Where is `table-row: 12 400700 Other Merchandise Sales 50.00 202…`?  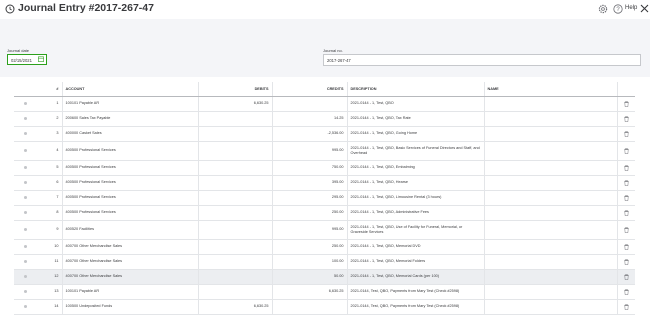
table-row: 12 400700 Other Merchandise Sales 50.00 202… is located at coordinates (324, 277).